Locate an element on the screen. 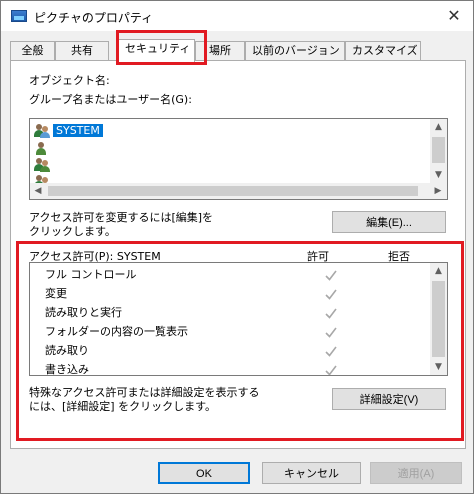 The image size is (474, 494). group-label: グループ名またはユーザー名(G): is located at coordinates (110, 99).